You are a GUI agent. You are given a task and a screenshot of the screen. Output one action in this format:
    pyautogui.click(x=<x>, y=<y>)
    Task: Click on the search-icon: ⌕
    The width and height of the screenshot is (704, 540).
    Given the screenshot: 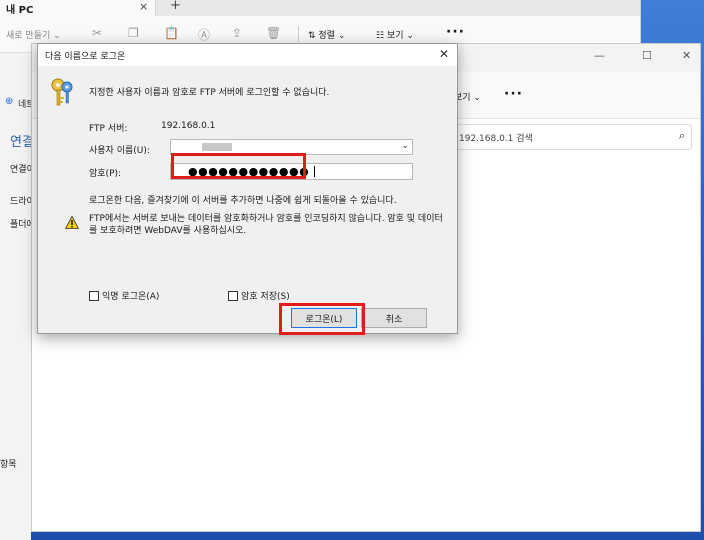 What is the action you would take?
    pyautogui.click(x=682, y=136)
    